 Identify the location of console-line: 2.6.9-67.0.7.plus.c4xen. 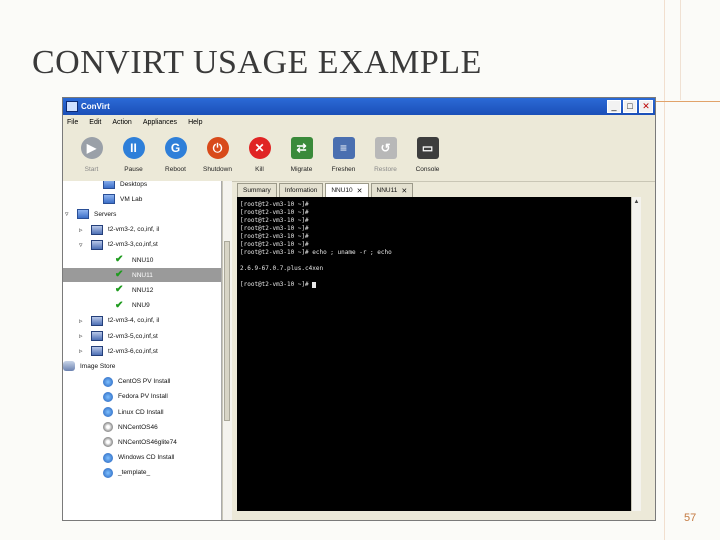
(282, 268).